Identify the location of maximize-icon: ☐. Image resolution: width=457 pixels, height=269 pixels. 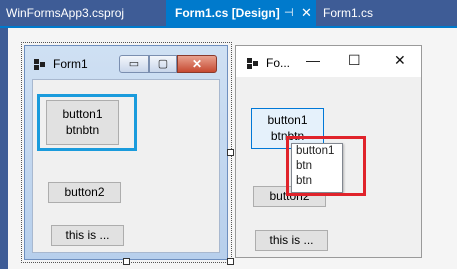
(354, 60).